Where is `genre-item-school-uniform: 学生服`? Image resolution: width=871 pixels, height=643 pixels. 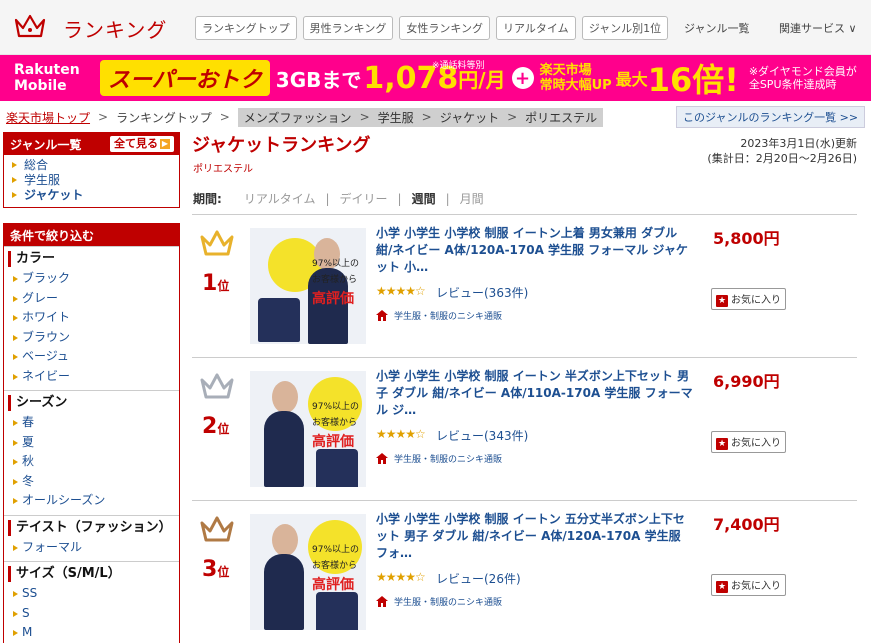 genre-item-school-uniform: 学生服 is located at coordinates (92, 180).